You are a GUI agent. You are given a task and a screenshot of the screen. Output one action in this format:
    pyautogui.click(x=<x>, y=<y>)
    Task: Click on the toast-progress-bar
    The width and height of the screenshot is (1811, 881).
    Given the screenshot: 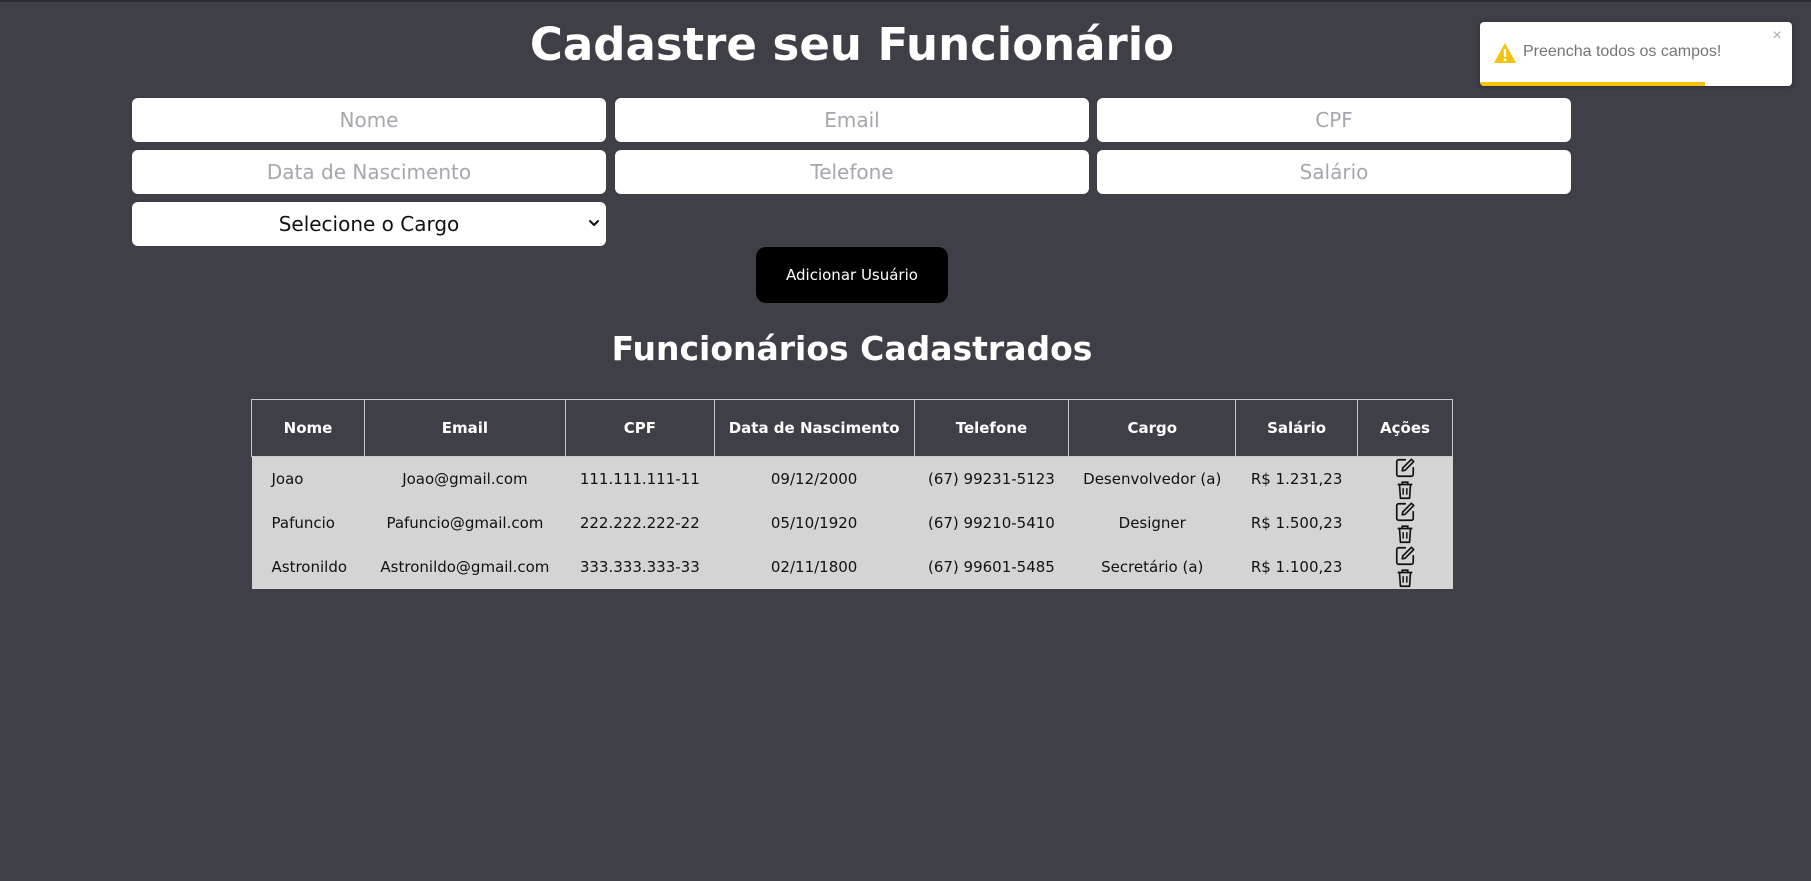 What is the action you would take?
    pyautogui.click(x=1592, y=84)
    